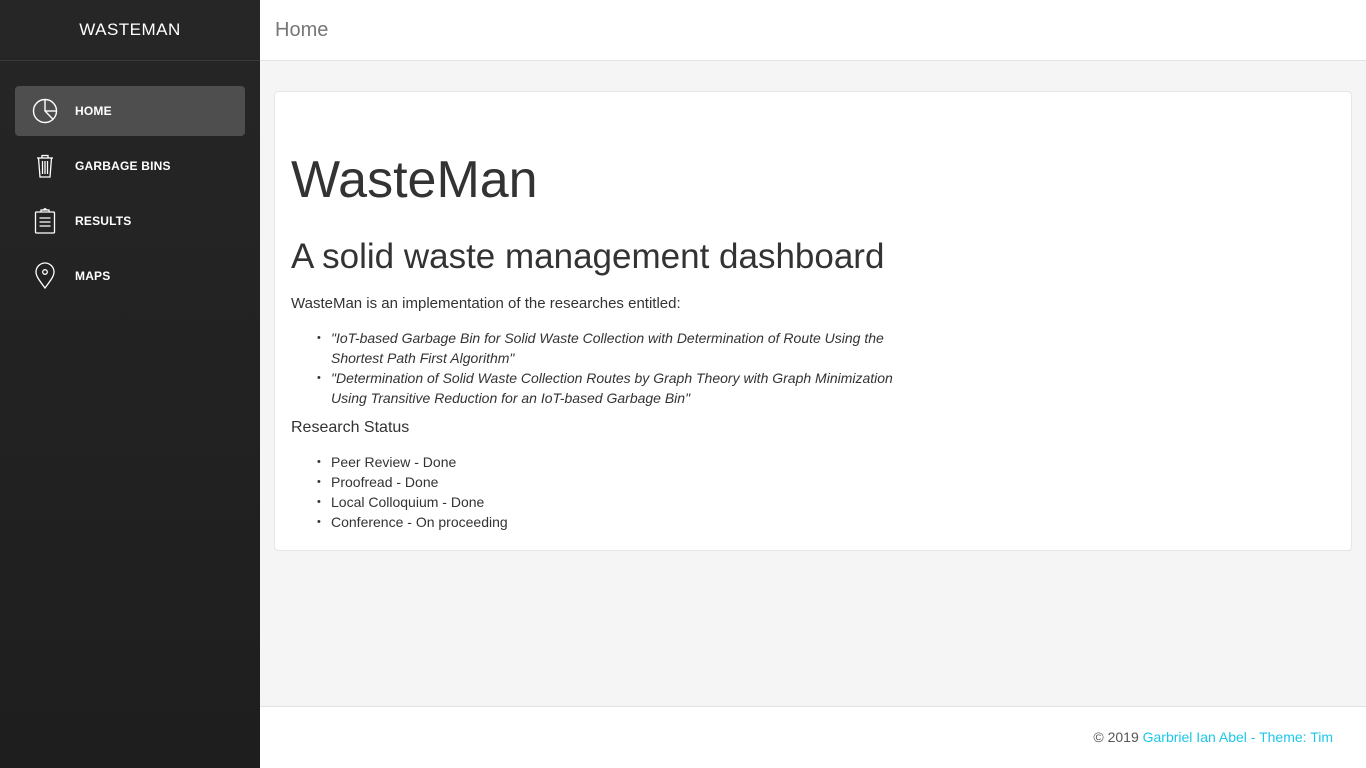 The height and width of the screenshot is (768, 1366). I want to click on sidebar-item-label: MAPS, so click(93, 276).